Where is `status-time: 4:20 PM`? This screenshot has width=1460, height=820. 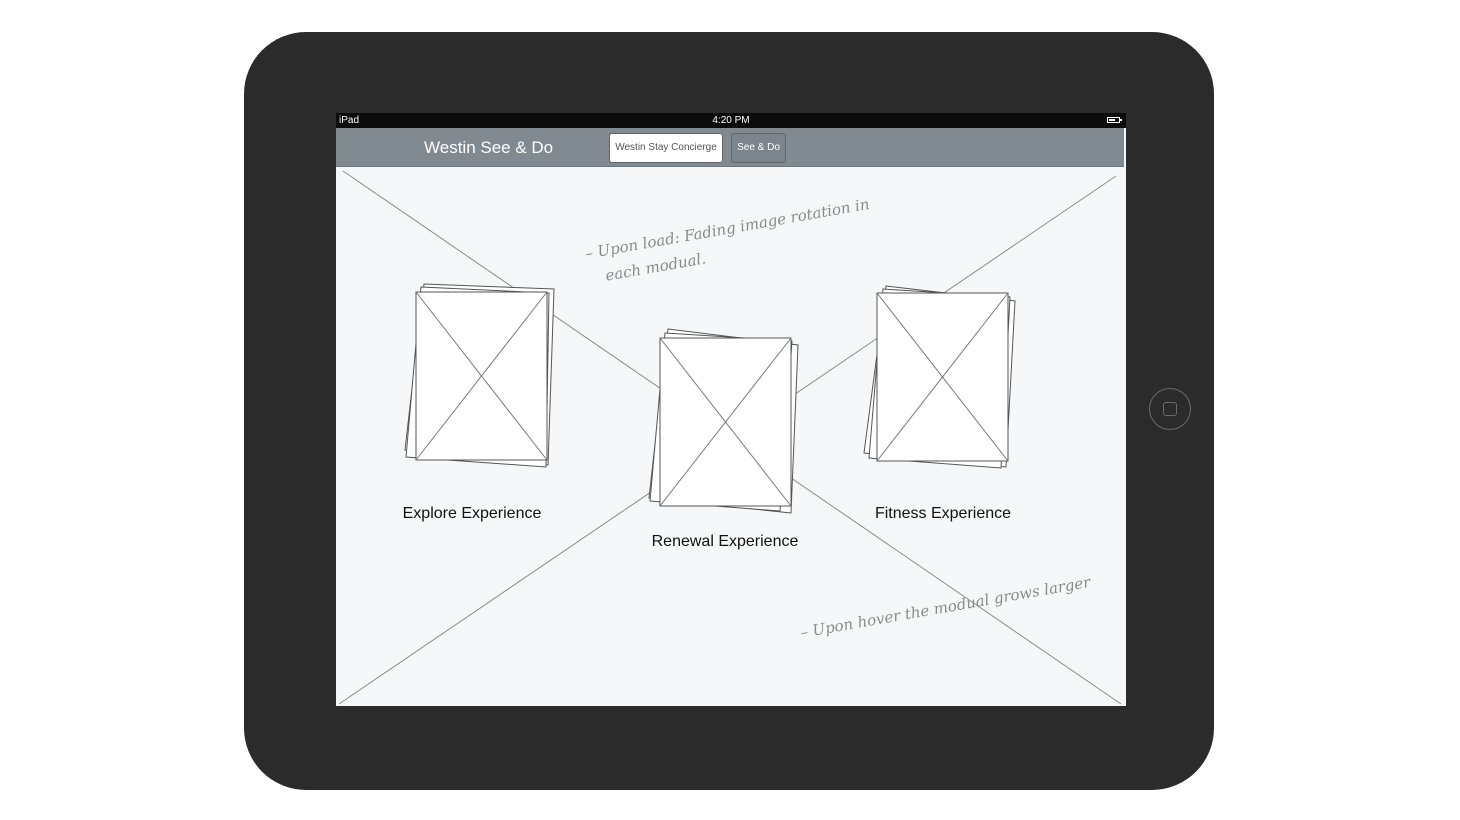
status-time: 4:20 PM is located at coordinates (731, 120).